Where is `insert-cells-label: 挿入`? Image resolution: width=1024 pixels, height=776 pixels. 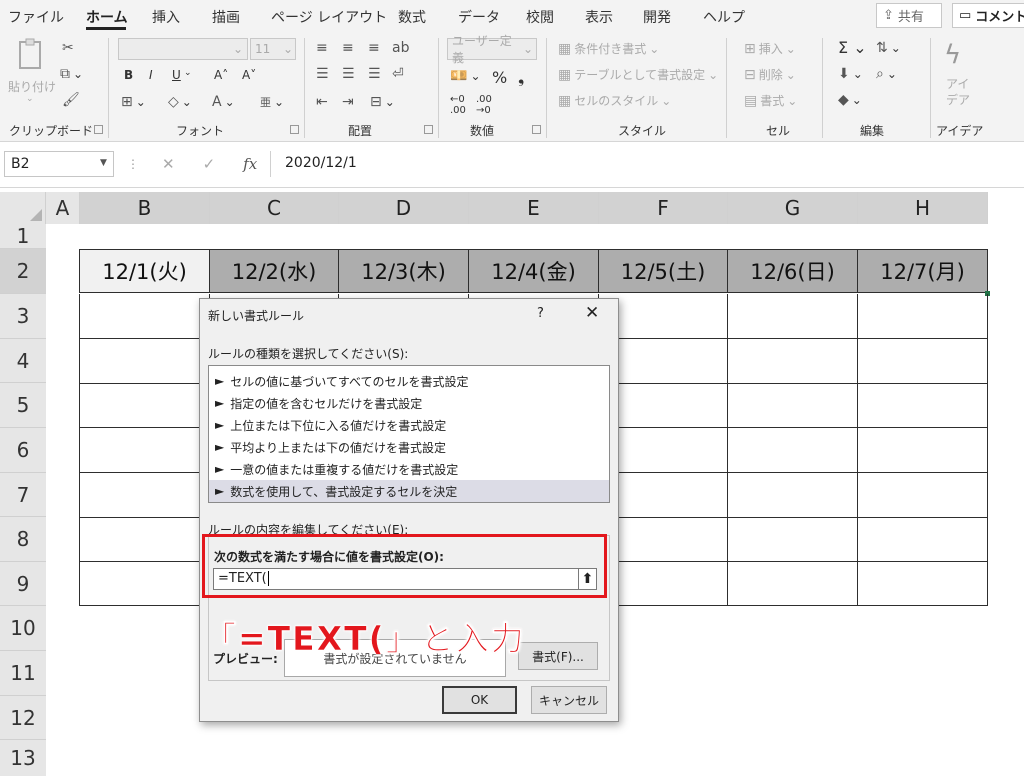 insert-cells-label: 挿入 is located at coordinates (770, 49).